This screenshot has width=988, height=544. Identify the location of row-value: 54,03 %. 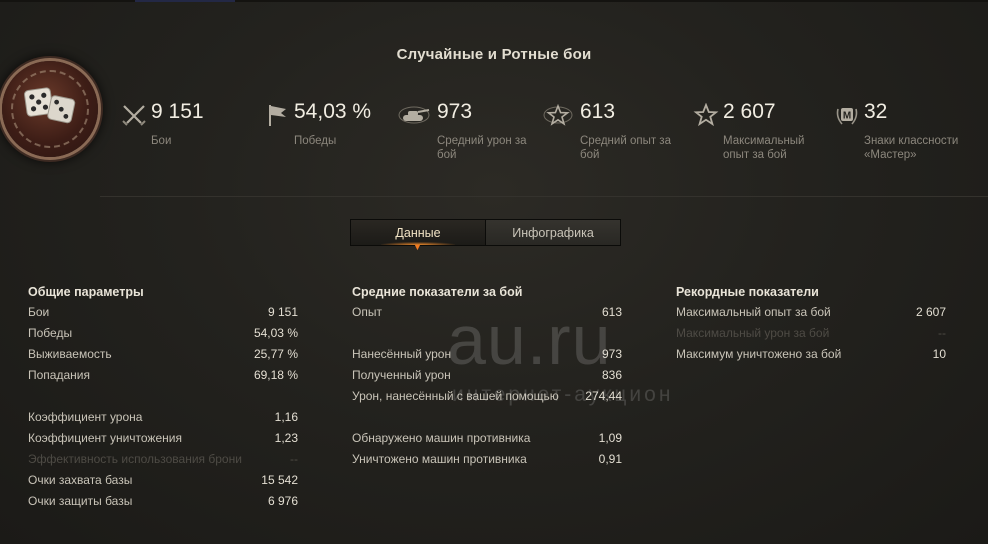
(275, 333).